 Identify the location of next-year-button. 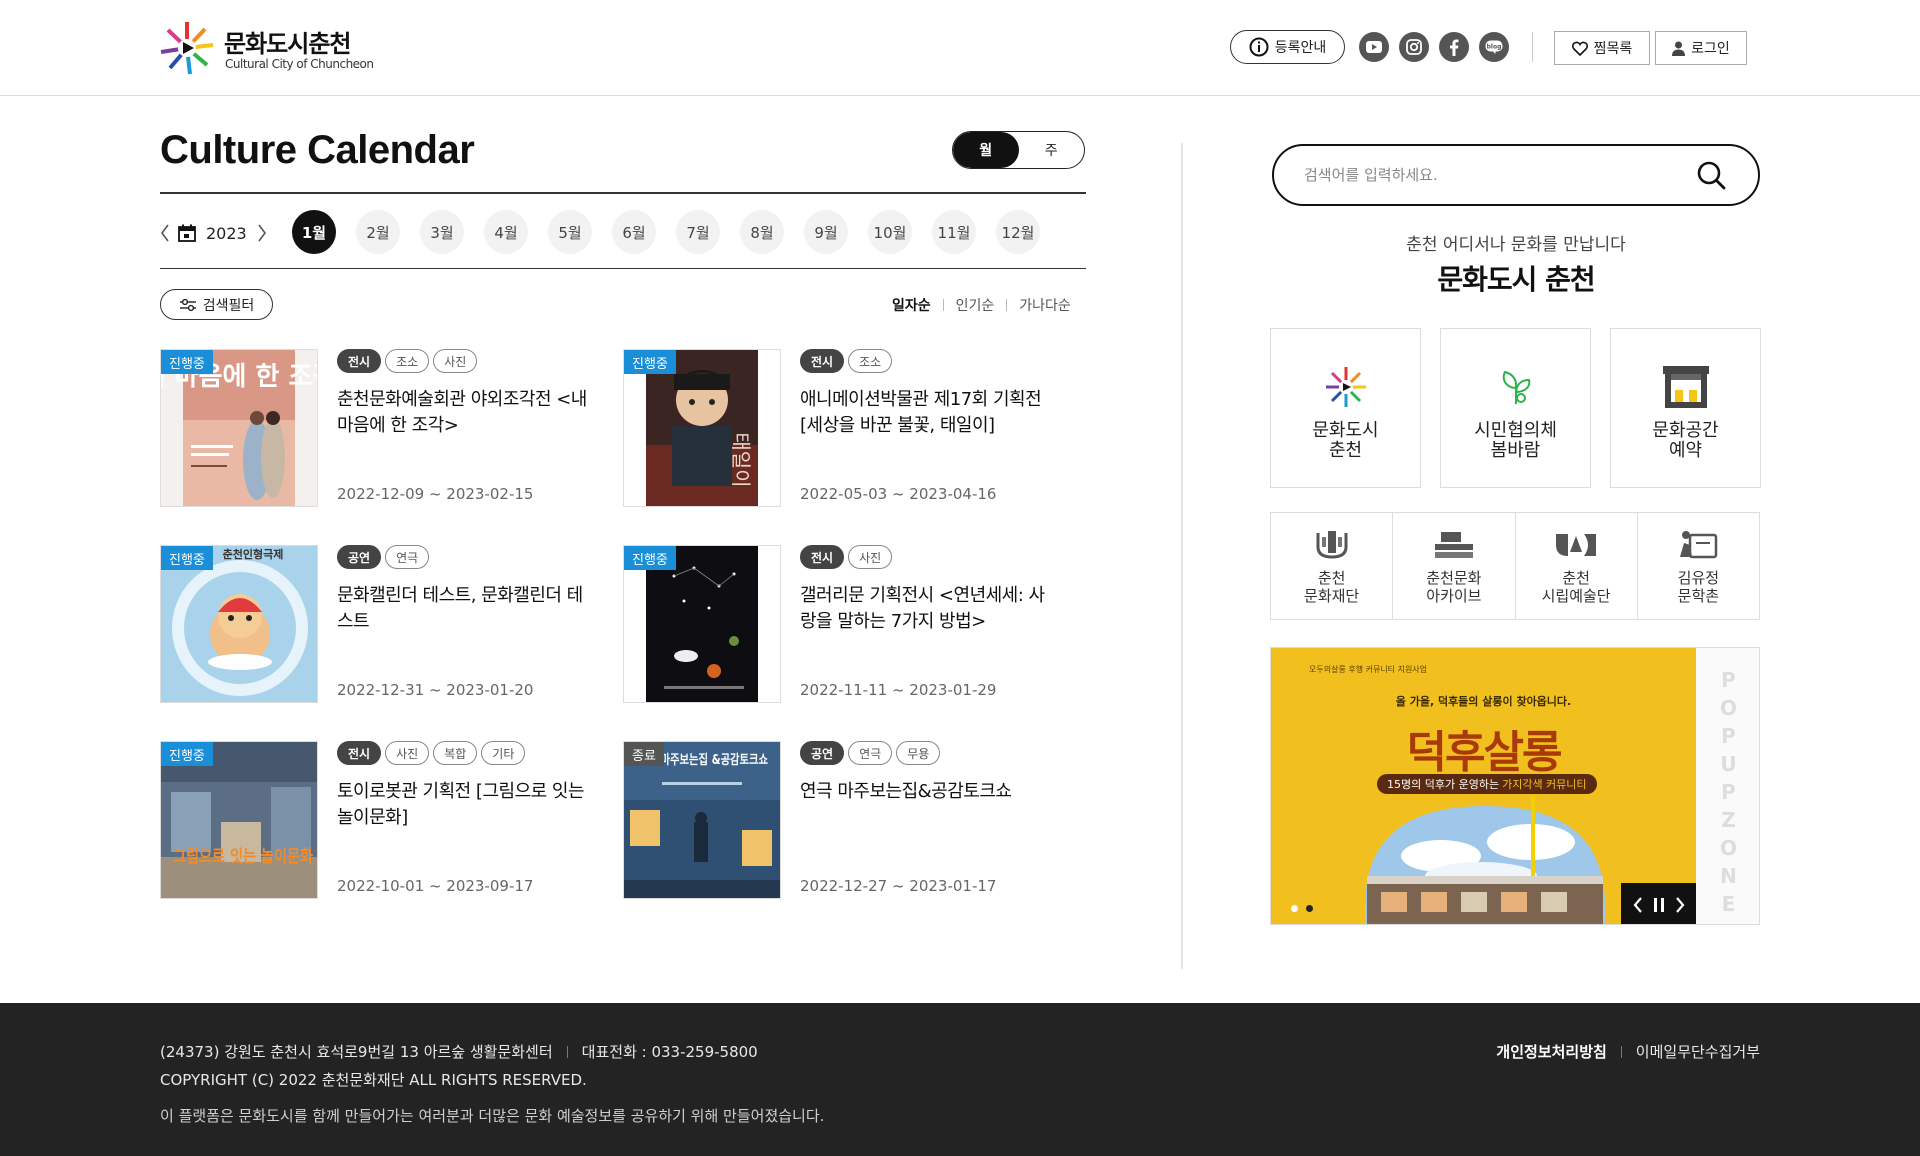
(262, 233).